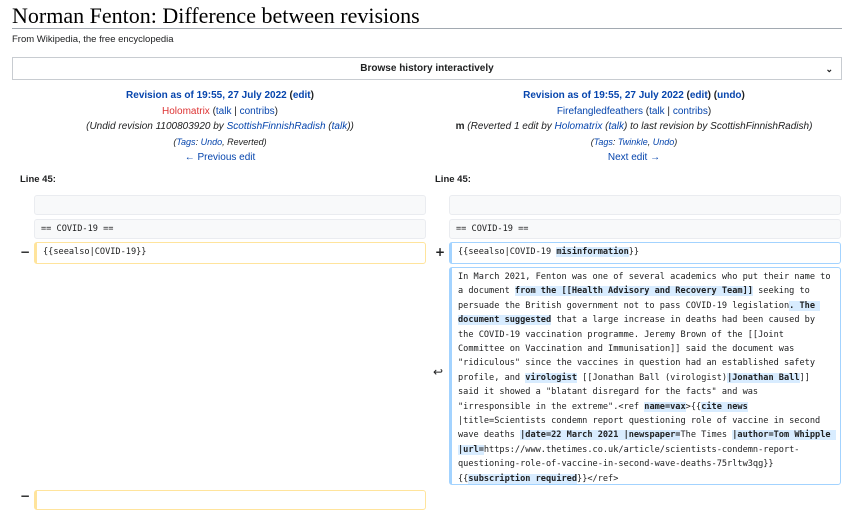 The height and width of the screenshot is (510, 854). I want to click on new-line-number: Line 45:, so click(453, 179).